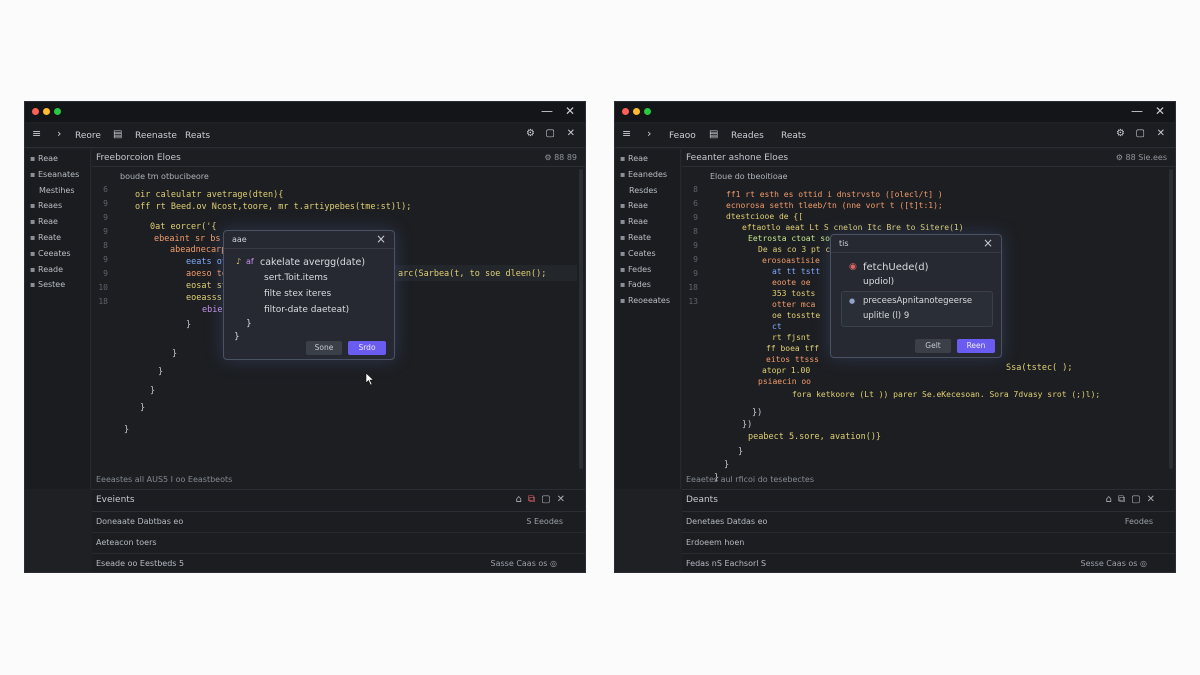 The image size is (1200, 675). I want to click on suggestion-subtitle: updiol), so click(879, 282).